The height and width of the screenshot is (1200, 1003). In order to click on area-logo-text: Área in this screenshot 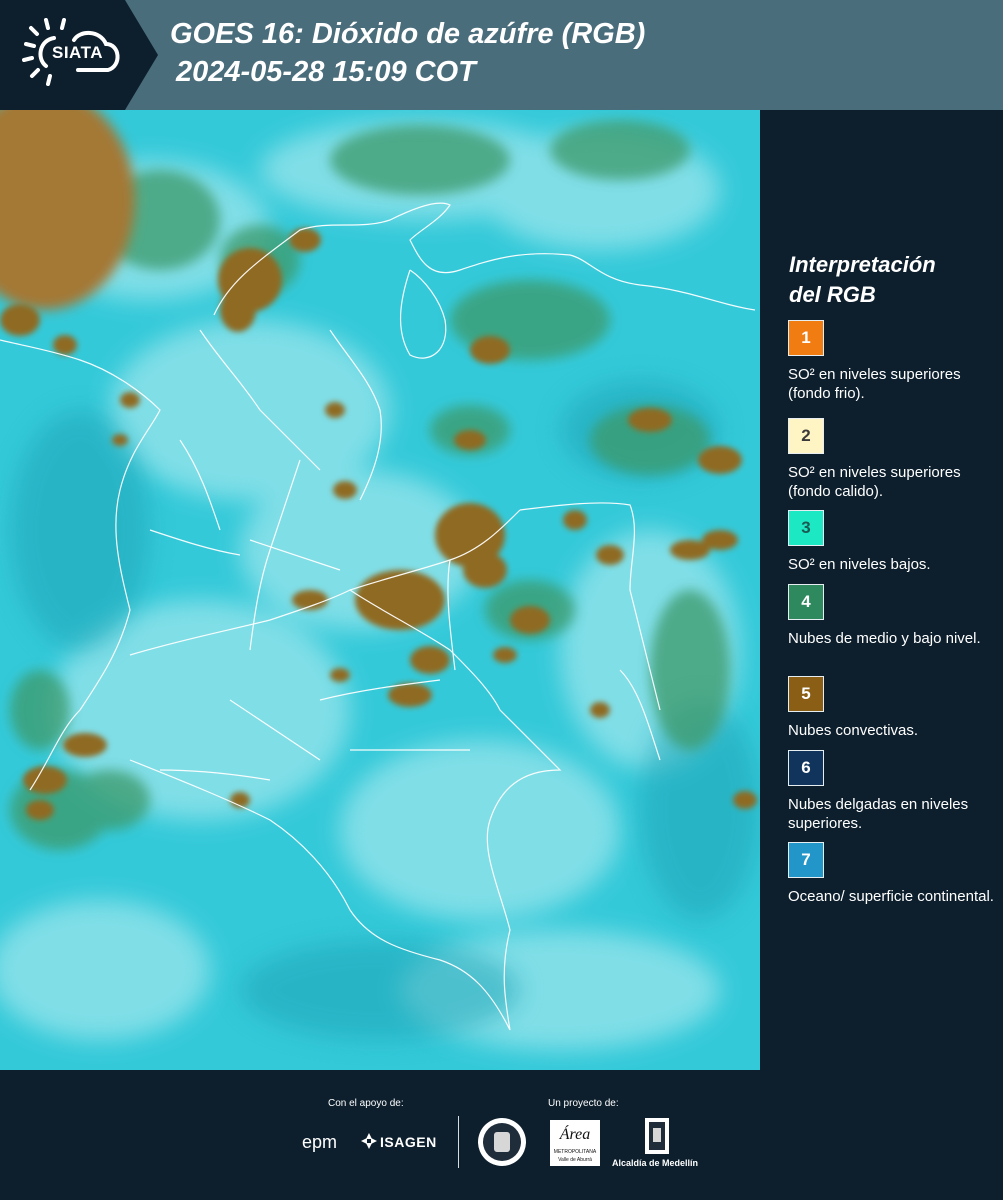, I will do `click(575, 1134)`.